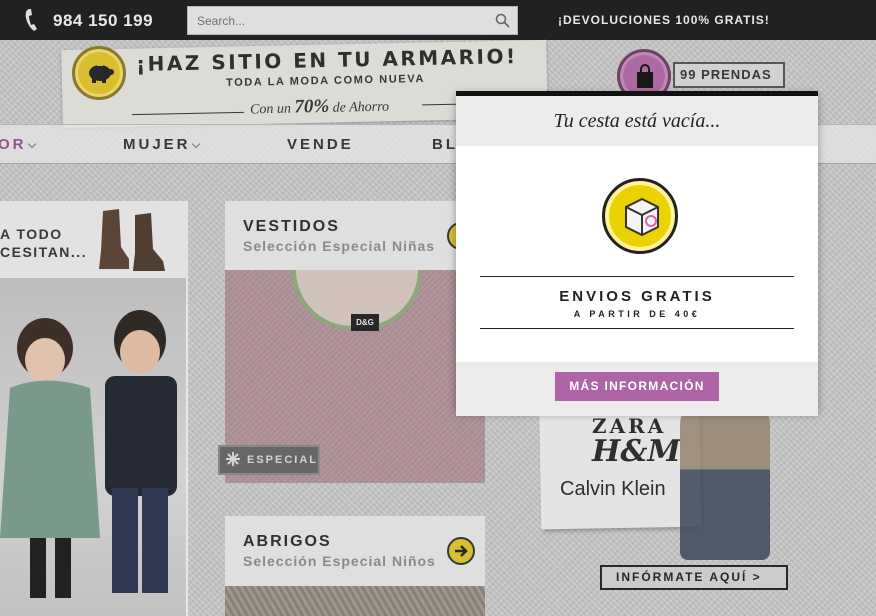 This screenshot has height=616, width=876. What do you see at coordinates (637, 314) in the screenshot?
I see `shipping-subtitle: A PARTIR DE 40€` at bounding box center [637, 314].